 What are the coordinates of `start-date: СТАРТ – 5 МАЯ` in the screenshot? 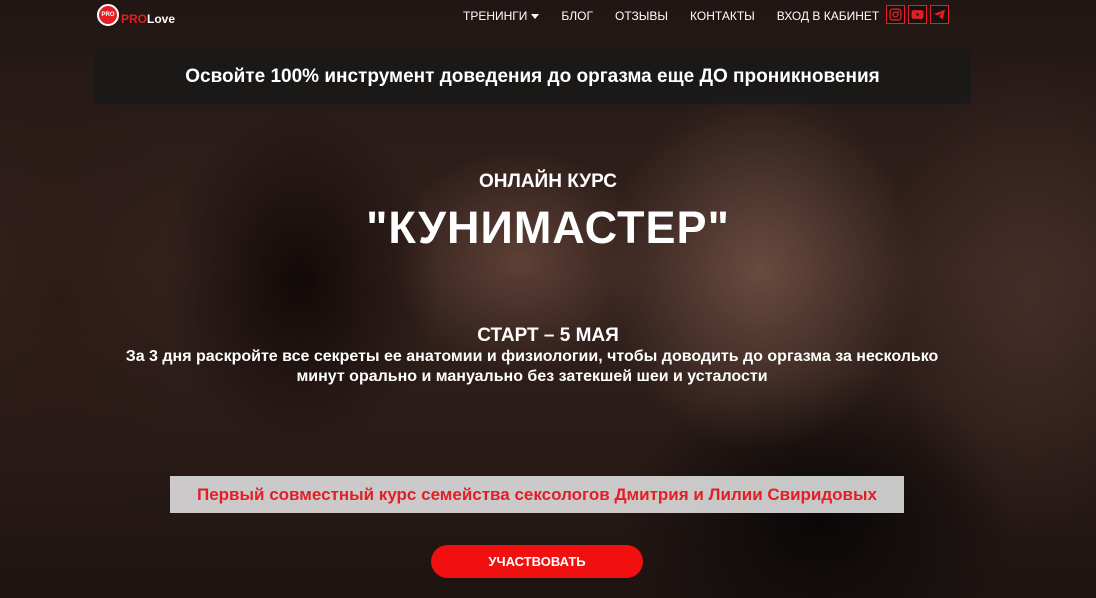 It's located at (548, 335).